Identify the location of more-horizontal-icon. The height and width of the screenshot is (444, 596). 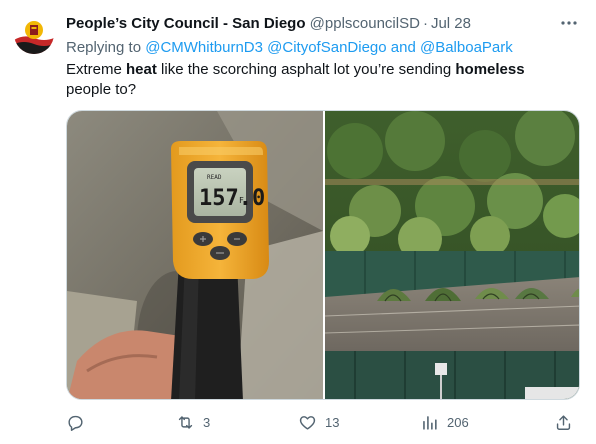
(569, 23).